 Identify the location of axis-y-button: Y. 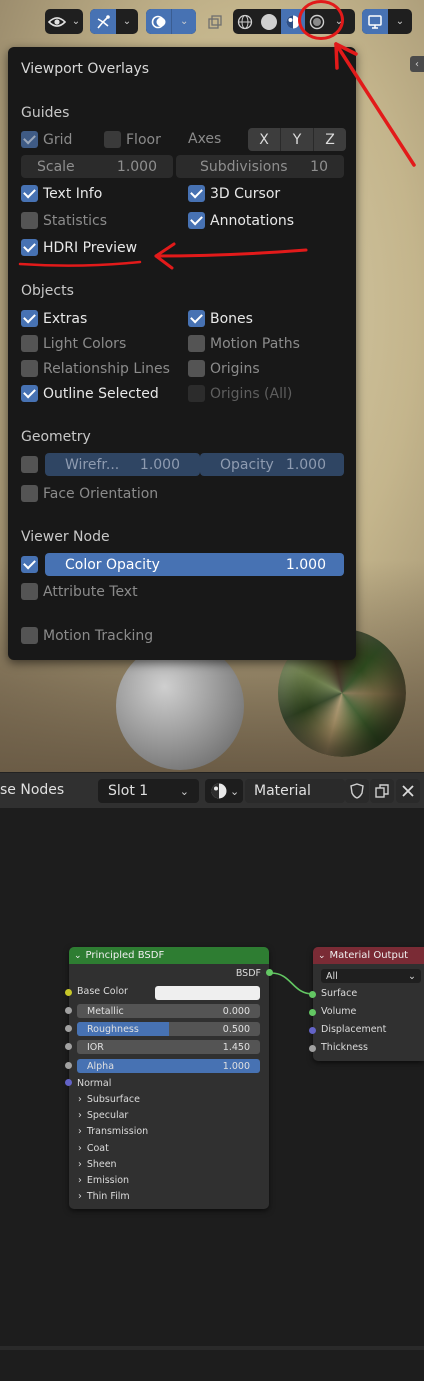
(297, 139).